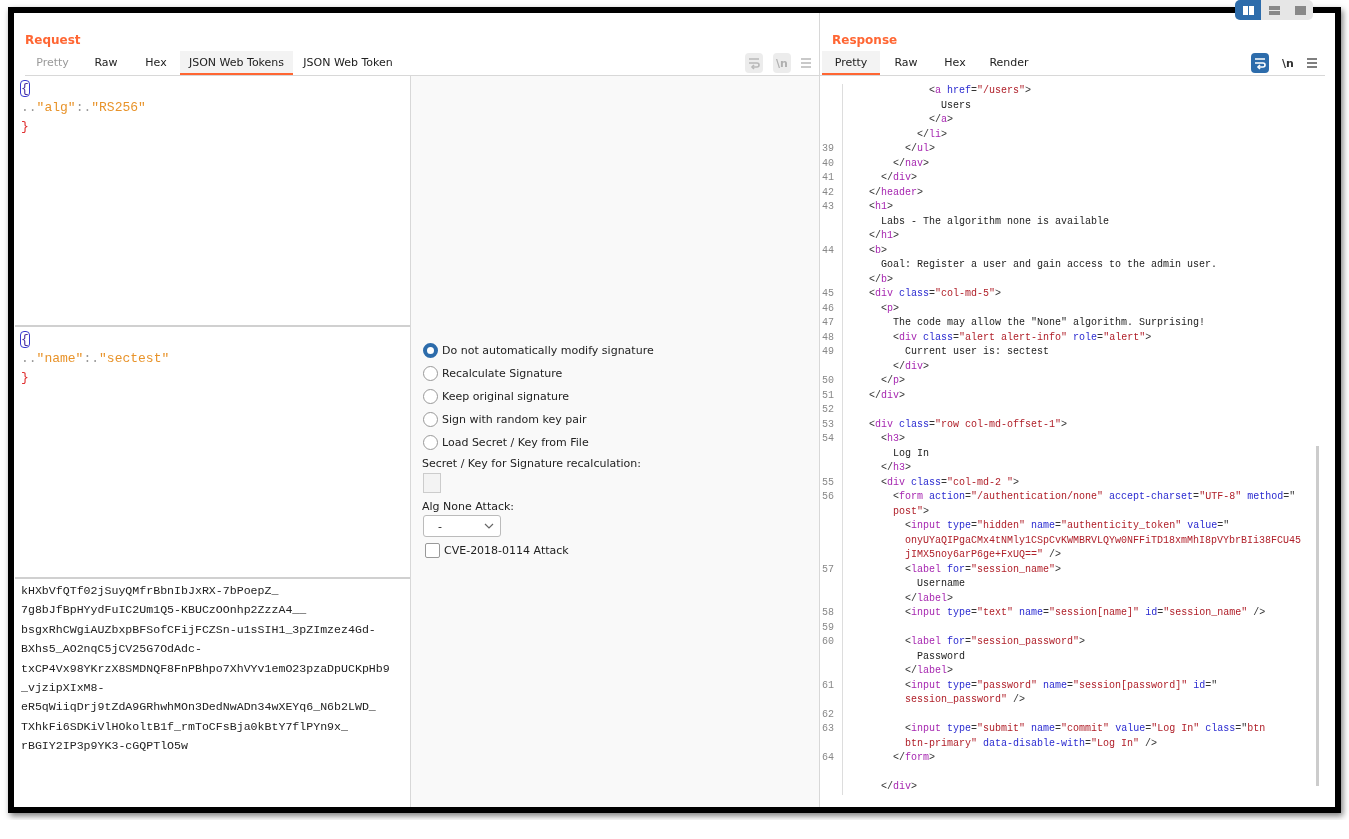  I want to click on code-line: post">, so click(911, 511).